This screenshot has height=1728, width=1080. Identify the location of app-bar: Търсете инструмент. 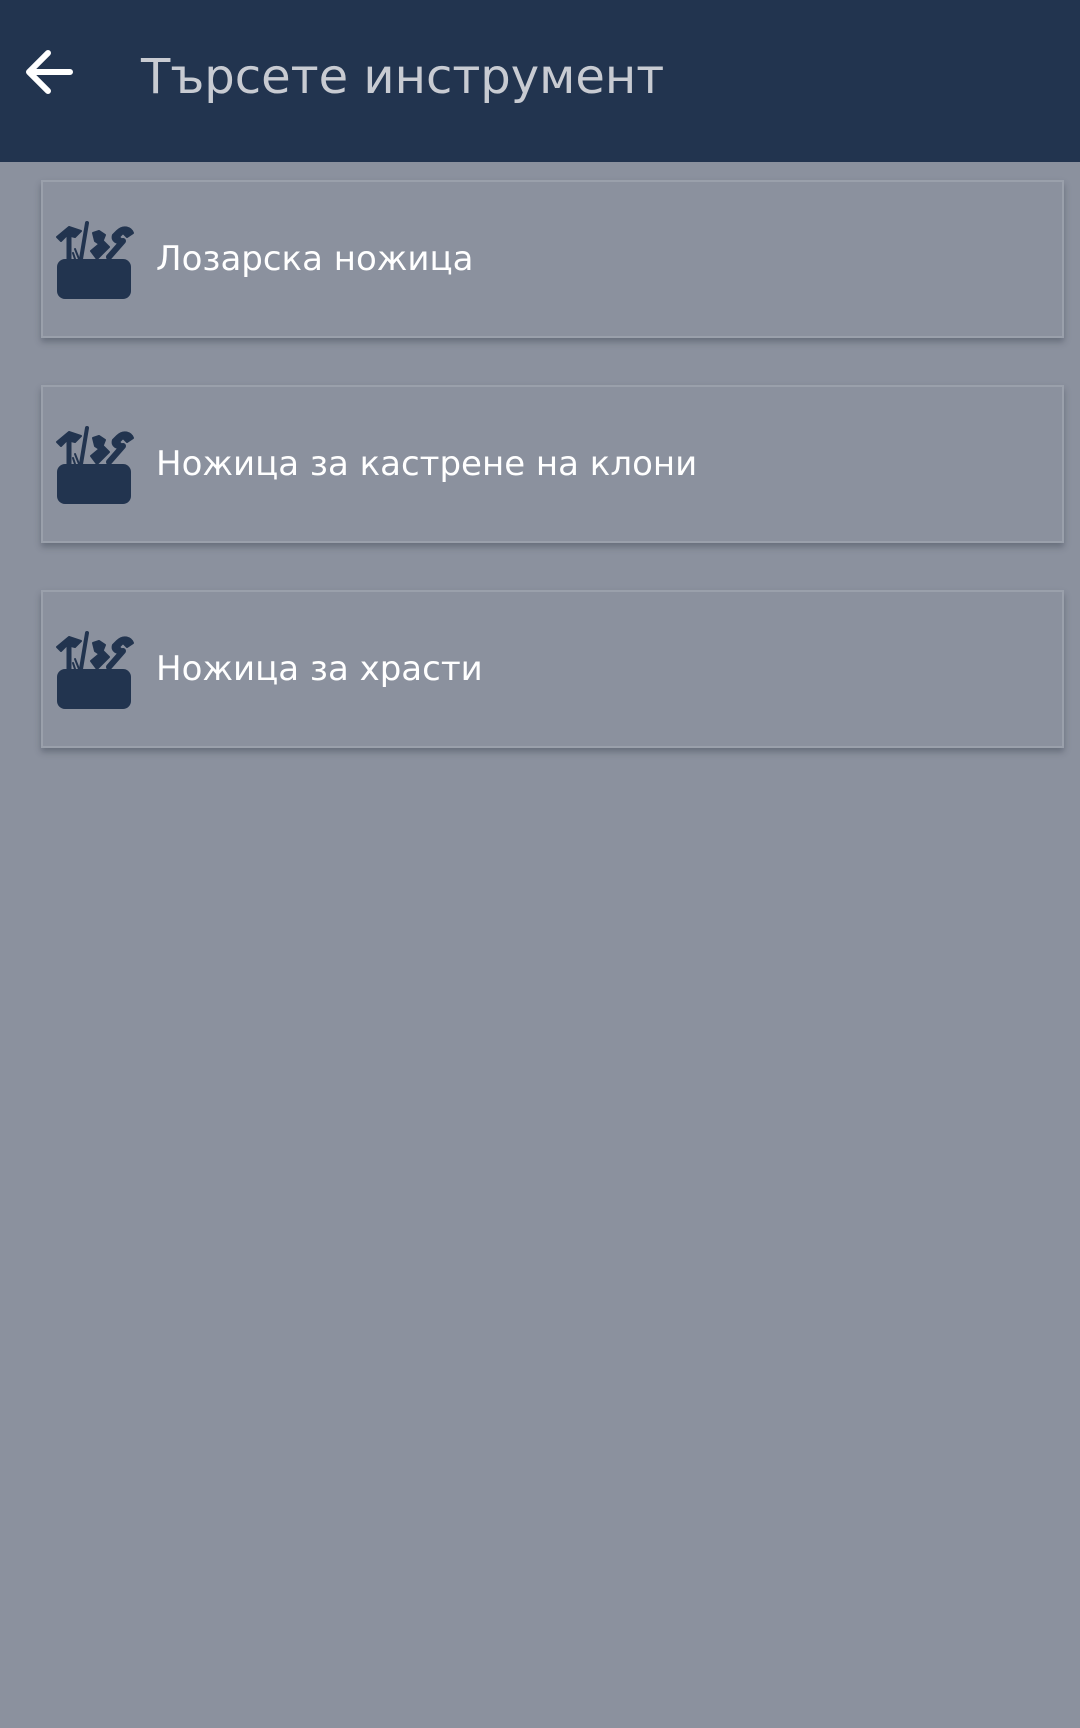
(540, 81).